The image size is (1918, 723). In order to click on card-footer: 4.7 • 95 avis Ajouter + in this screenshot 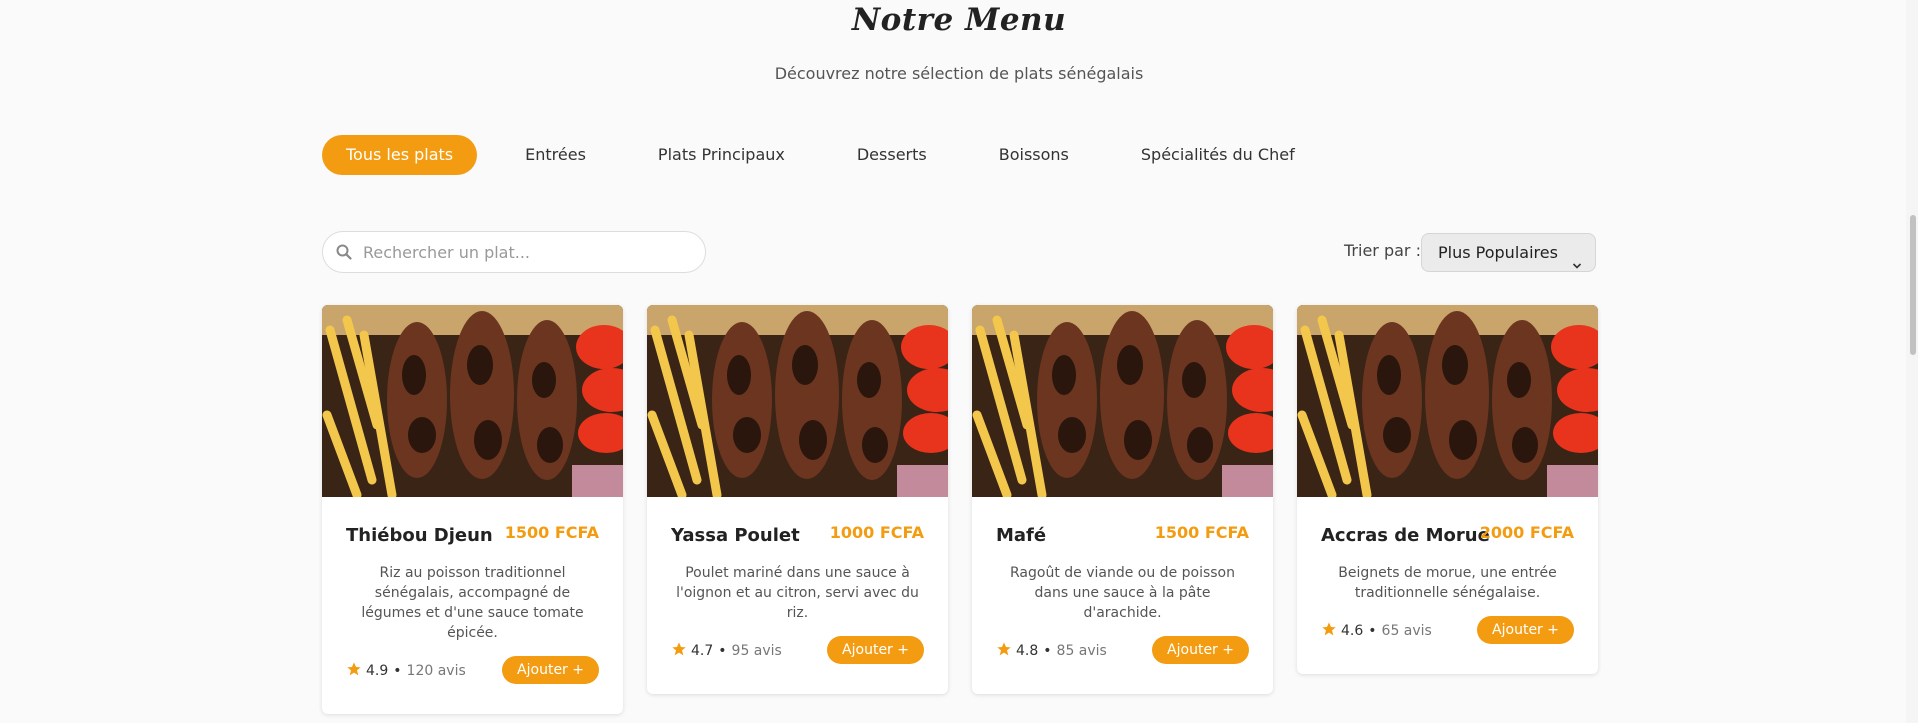, I will do `click(797, 650)`.